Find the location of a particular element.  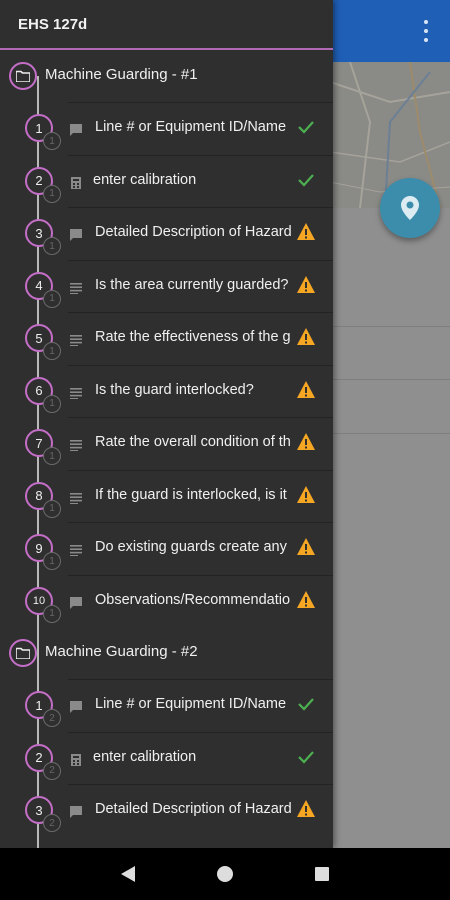

checklist-item: 1 1 Line # or Equipment ID/Name is located at coordinates (166, 128).